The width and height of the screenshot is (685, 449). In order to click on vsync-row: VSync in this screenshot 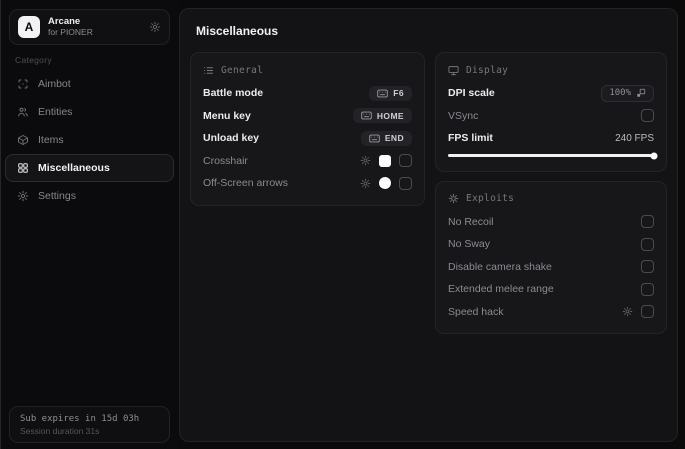, I will do `click(551, 116)`.